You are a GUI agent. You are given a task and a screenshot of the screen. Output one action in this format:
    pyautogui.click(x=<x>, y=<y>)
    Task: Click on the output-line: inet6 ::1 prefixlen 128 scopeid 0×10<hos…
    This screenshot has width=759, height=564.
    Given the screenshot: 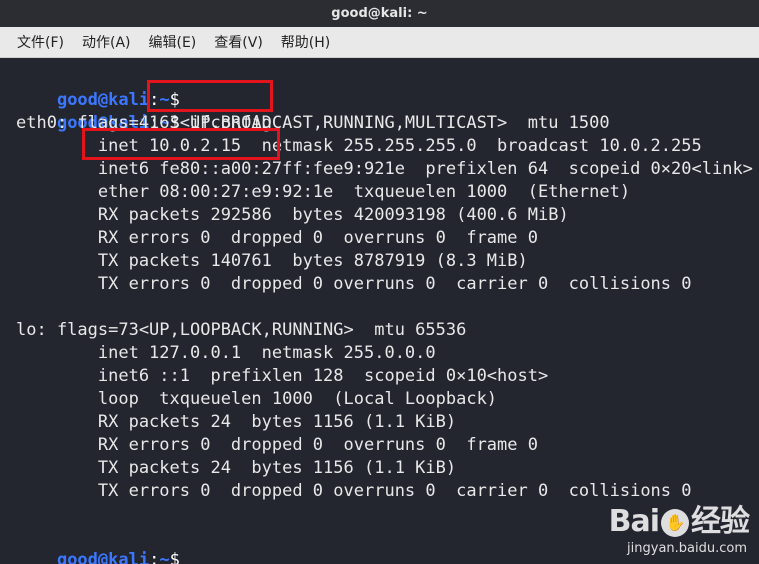 What is the action you would take?
    pyautogui.click(x=282, y=376)
    